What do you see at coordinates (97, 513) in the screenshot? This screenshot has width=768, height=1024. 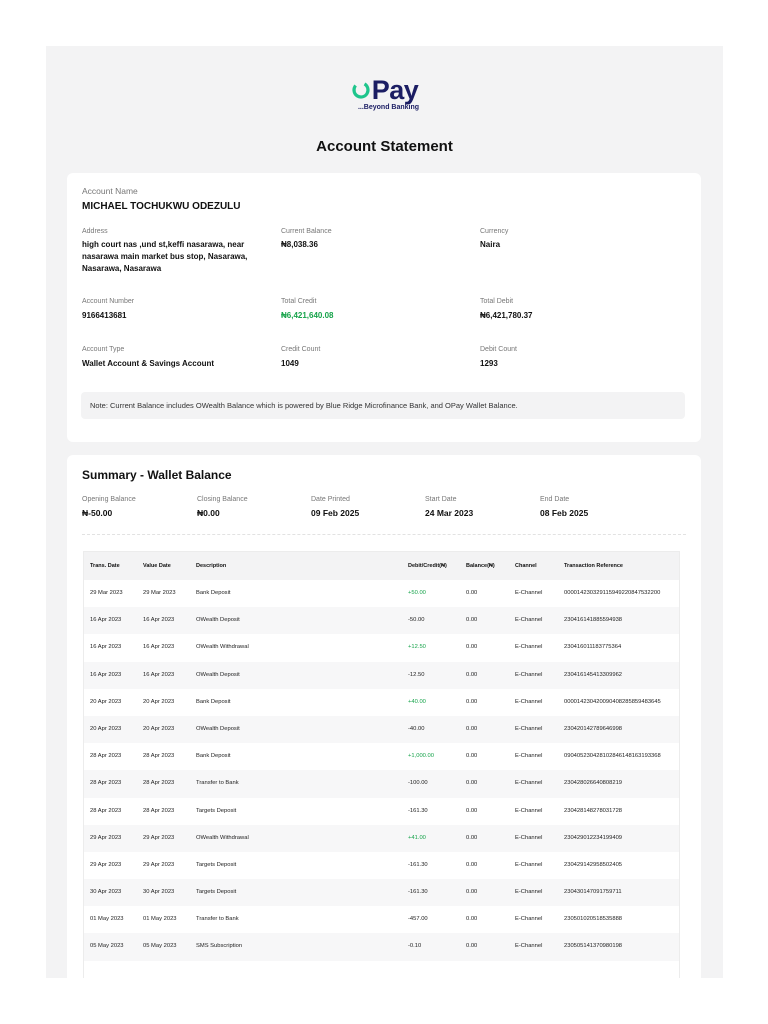 I see `opening-balance: ₦-50.00` at bounding box center [97, 513].